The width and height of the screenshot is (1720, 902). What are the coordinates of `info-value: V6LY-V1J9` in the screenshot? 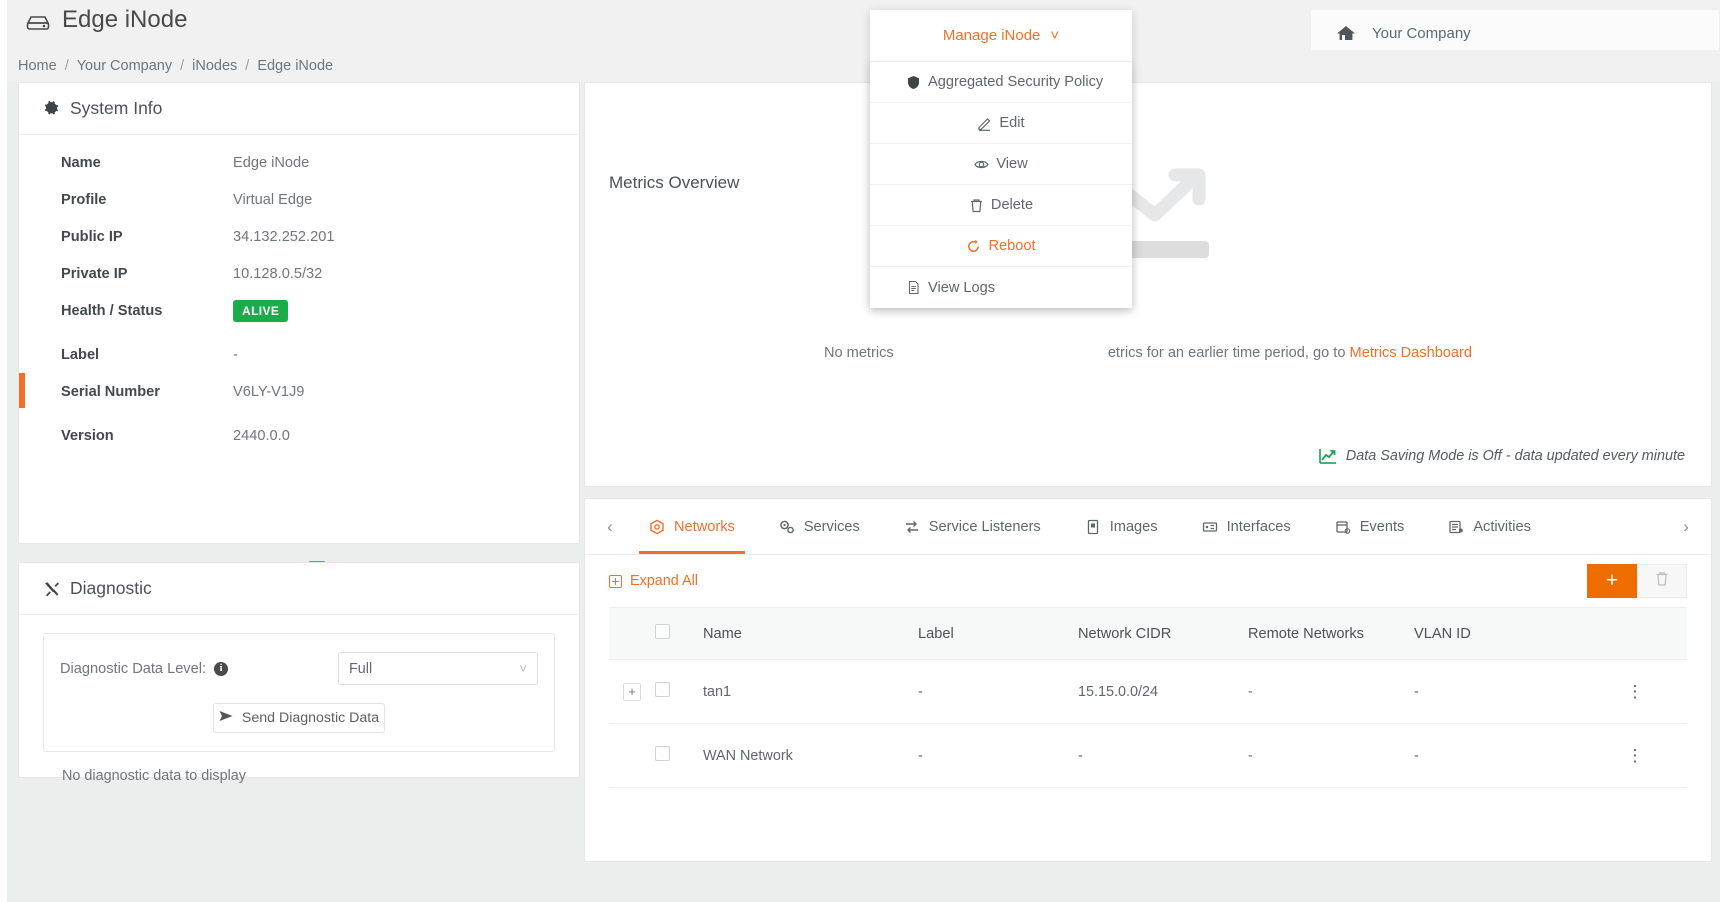 It's located at (269, 392).